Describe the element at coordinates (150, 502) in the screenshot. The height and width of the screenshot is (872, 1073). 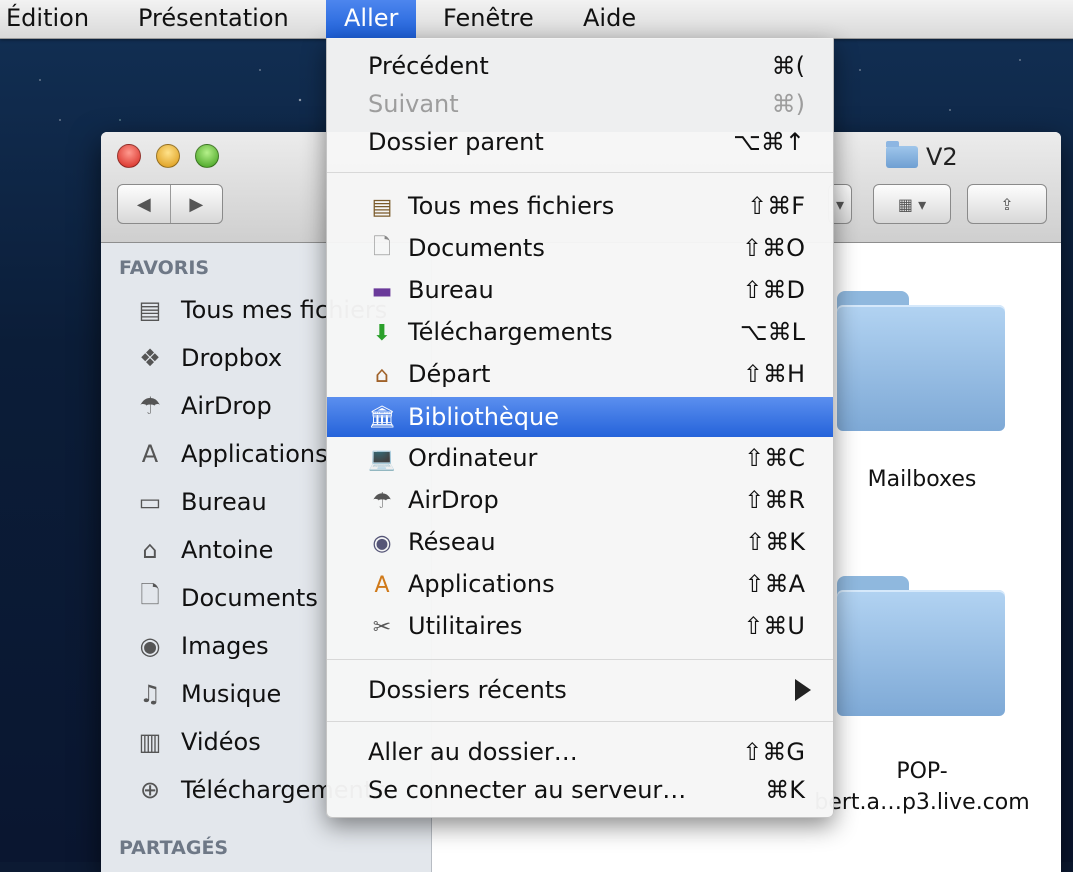
I see `desktop-icon: ▭` at that location.